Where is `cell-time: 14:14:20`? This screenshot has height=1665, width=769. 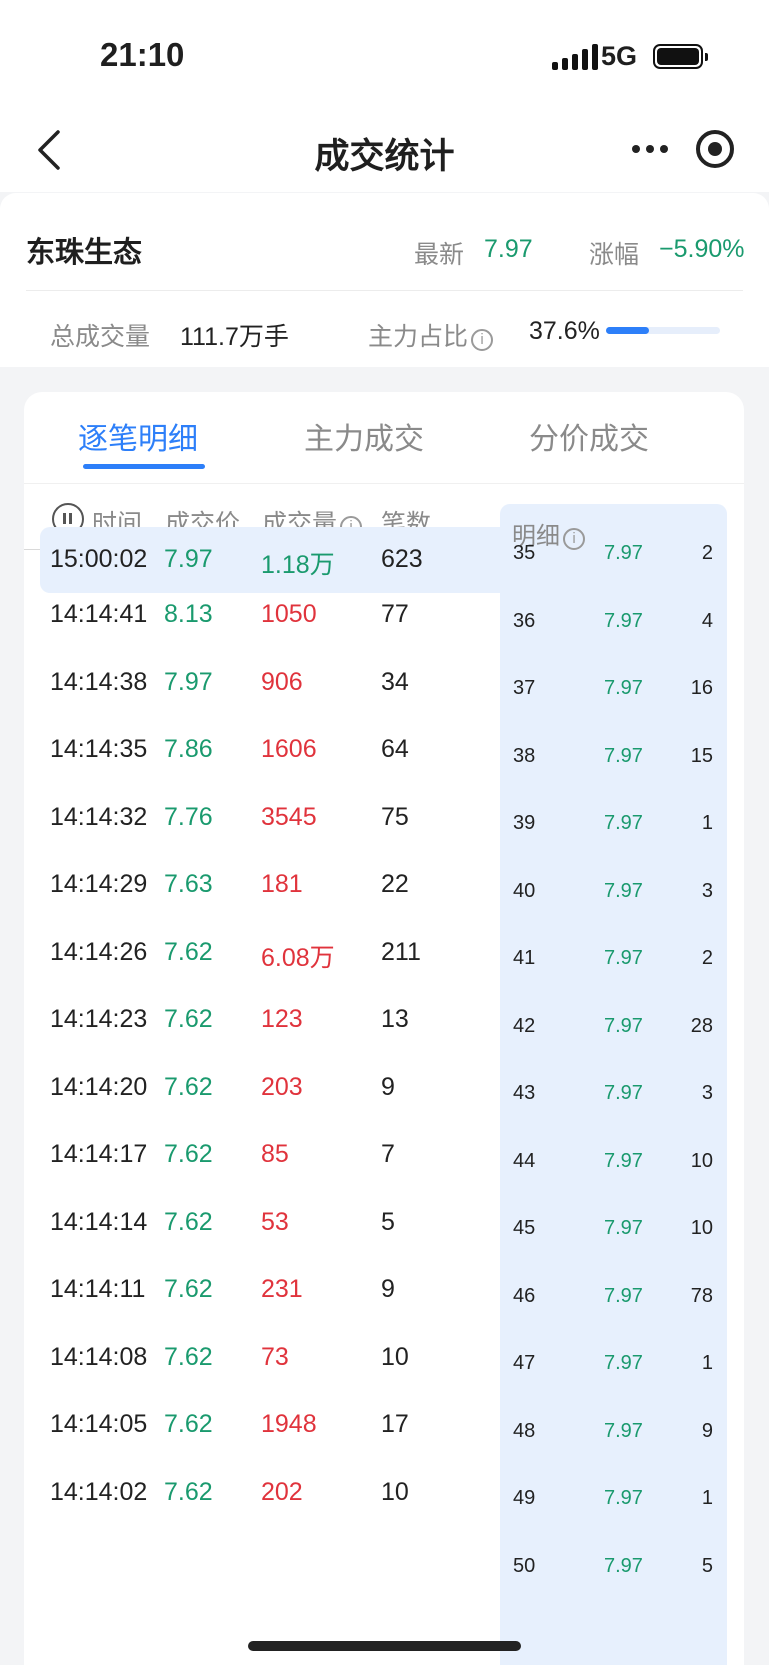
cell-time: 14:14:20 is located at coordinates (99, 1086).